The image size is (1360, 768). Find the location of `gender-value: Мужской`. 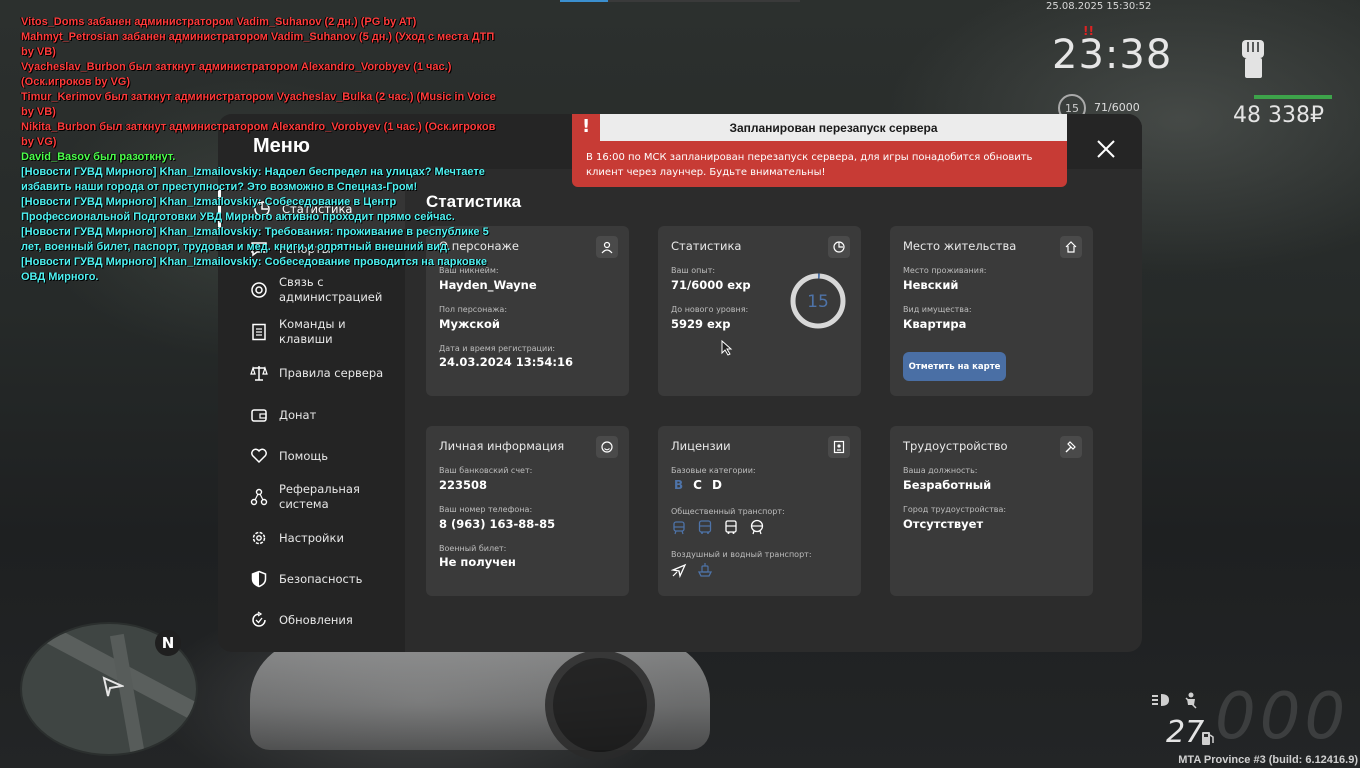

gender-value: Мужской is located at coordinates (469, 324).